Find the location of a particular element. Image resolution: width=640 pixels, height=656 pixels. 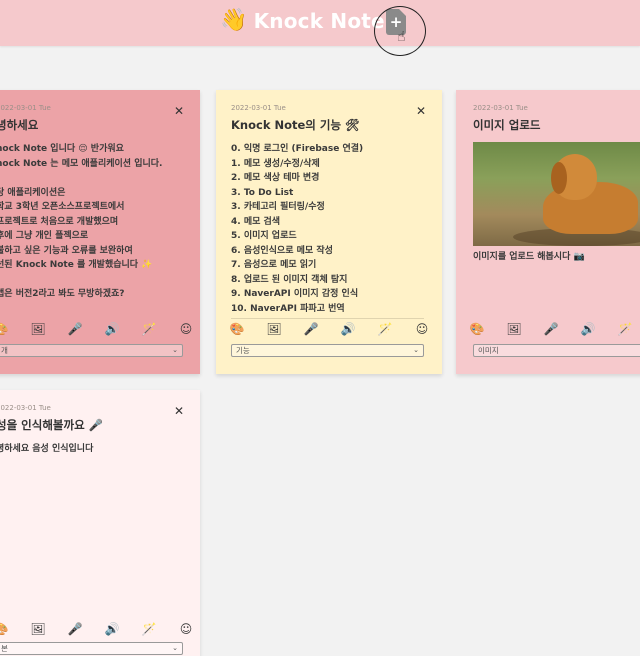

file-plus-icon: + is located at coordinates (396, 22).